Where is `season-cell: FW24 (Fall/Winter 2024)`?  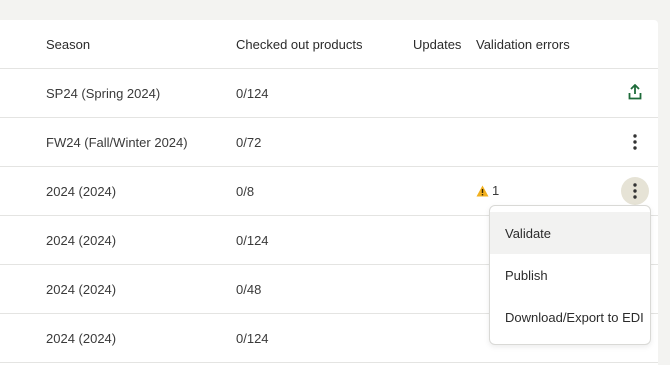 season-cell: FW24 (Fall/Winter 2024) is located at coordinates (117, 142).